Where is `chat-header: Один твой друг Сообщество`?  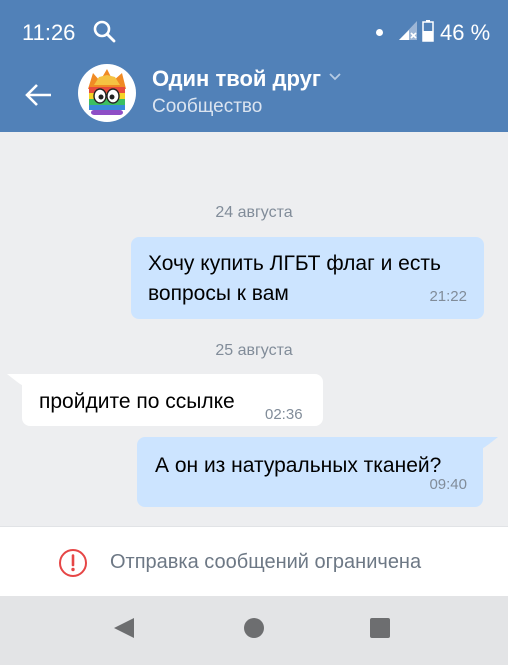 chat-header: Один твой друг Сообщество is located at coordinates (254, 95).